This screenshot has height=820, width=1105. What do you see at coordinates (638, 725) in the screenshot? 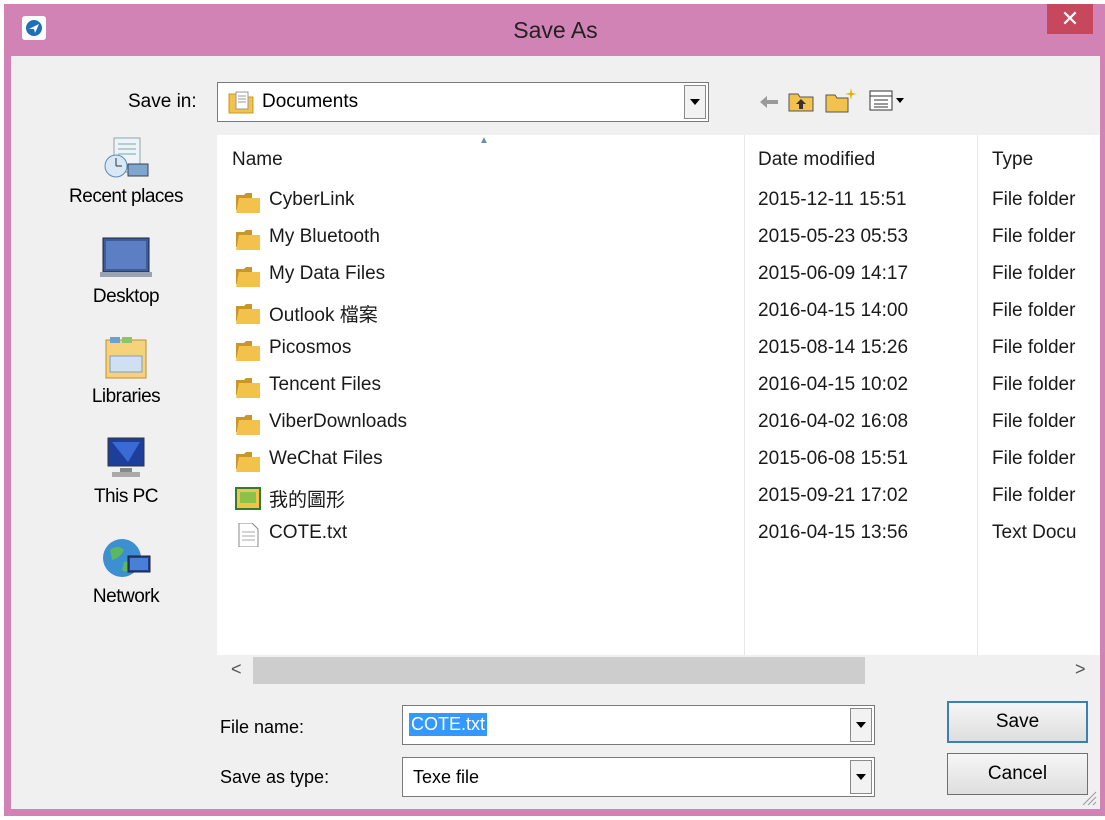
I see `file-name-input: COTE.txt` at bounding box center [638, 725].